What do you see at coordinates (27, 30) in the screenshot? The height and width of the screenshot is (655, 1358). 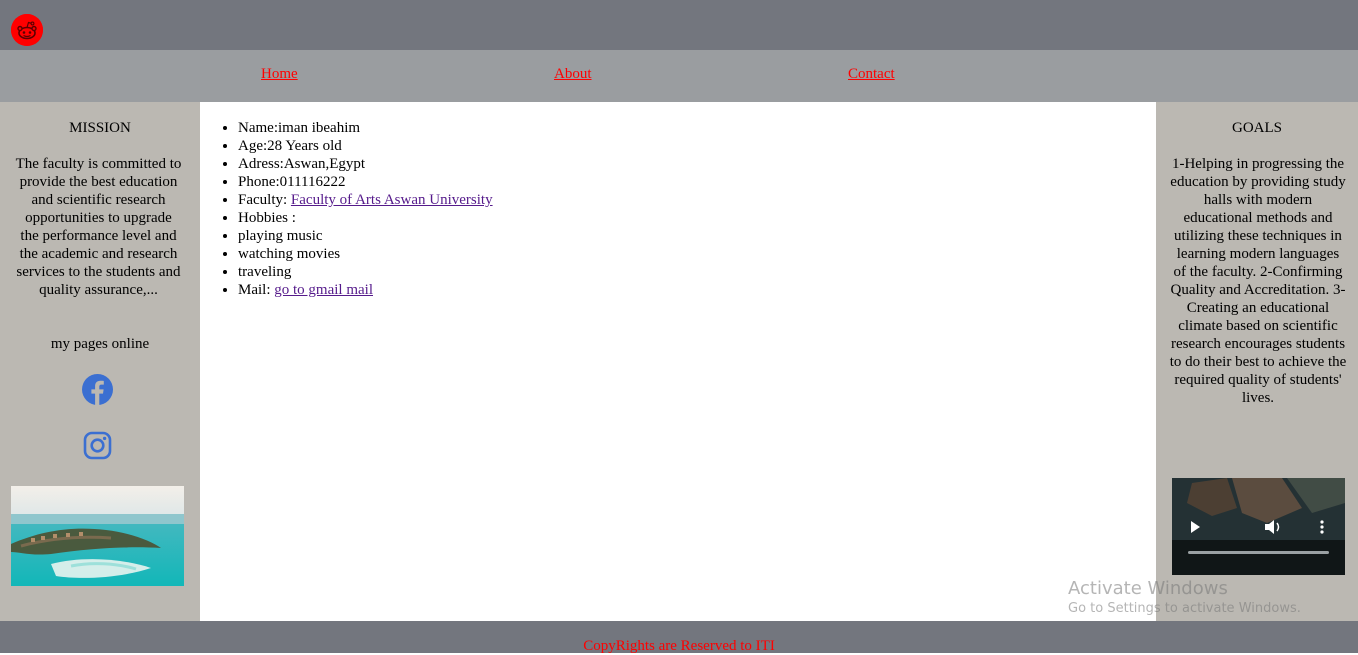 I see `reddit-alien-icon` at bounding box center [27, 30].